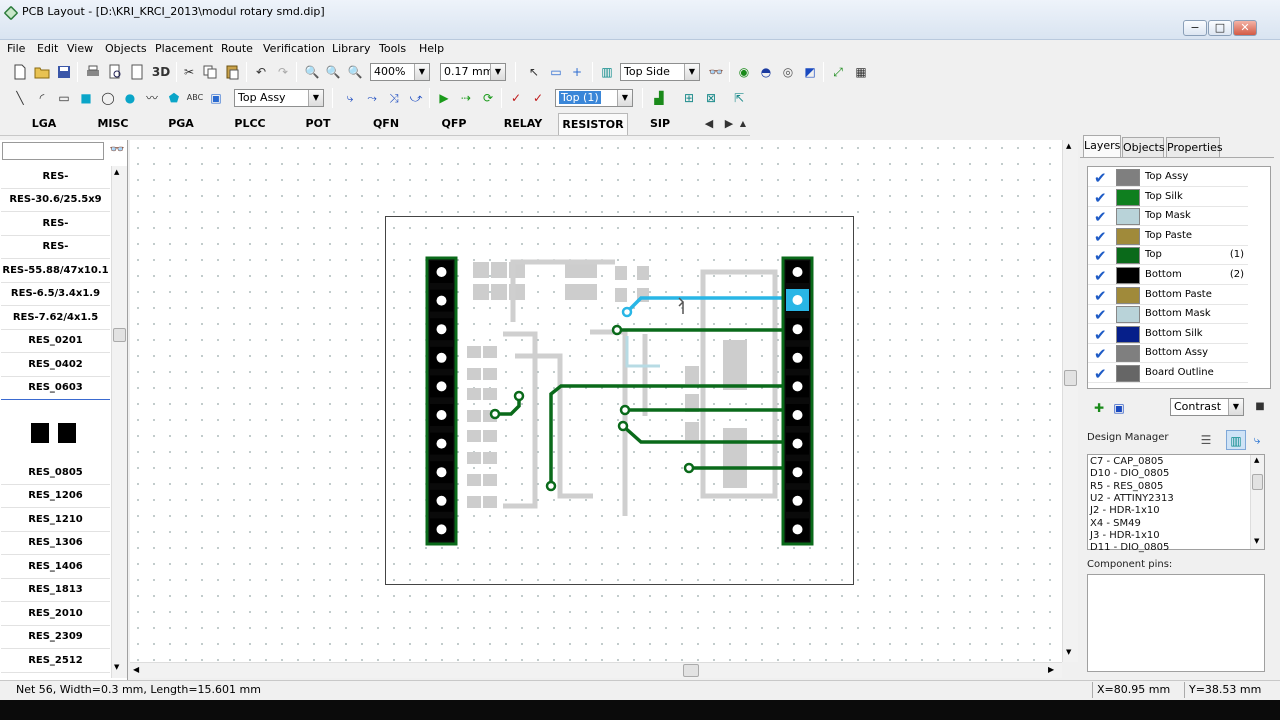 This screenshot has width=1280, height=720. Describe the element at coordinates (394, 98) in the screenshot. I see `route-split-icon: ⤨` at that location.